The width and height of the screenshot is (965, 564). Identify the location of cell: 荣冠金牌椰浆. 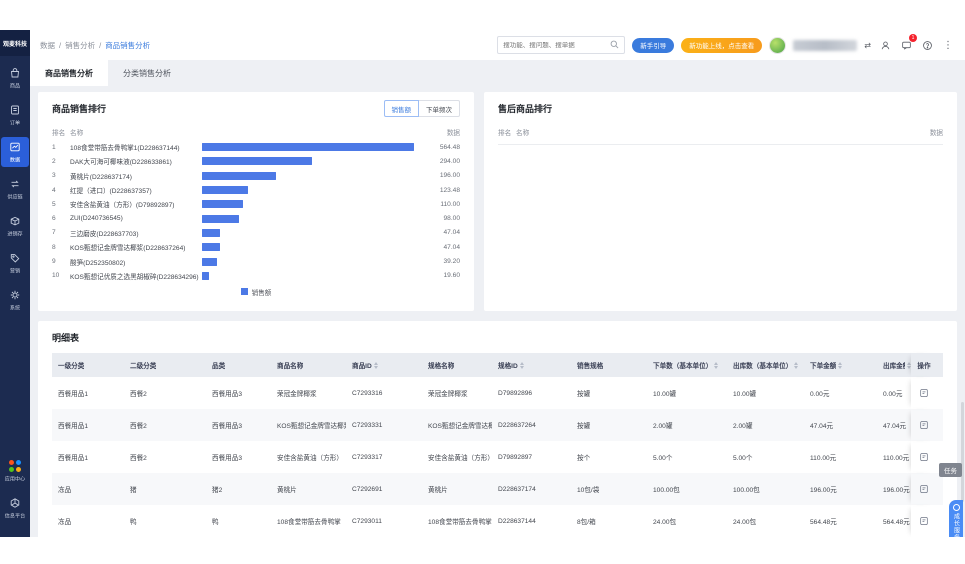
(297, 394).